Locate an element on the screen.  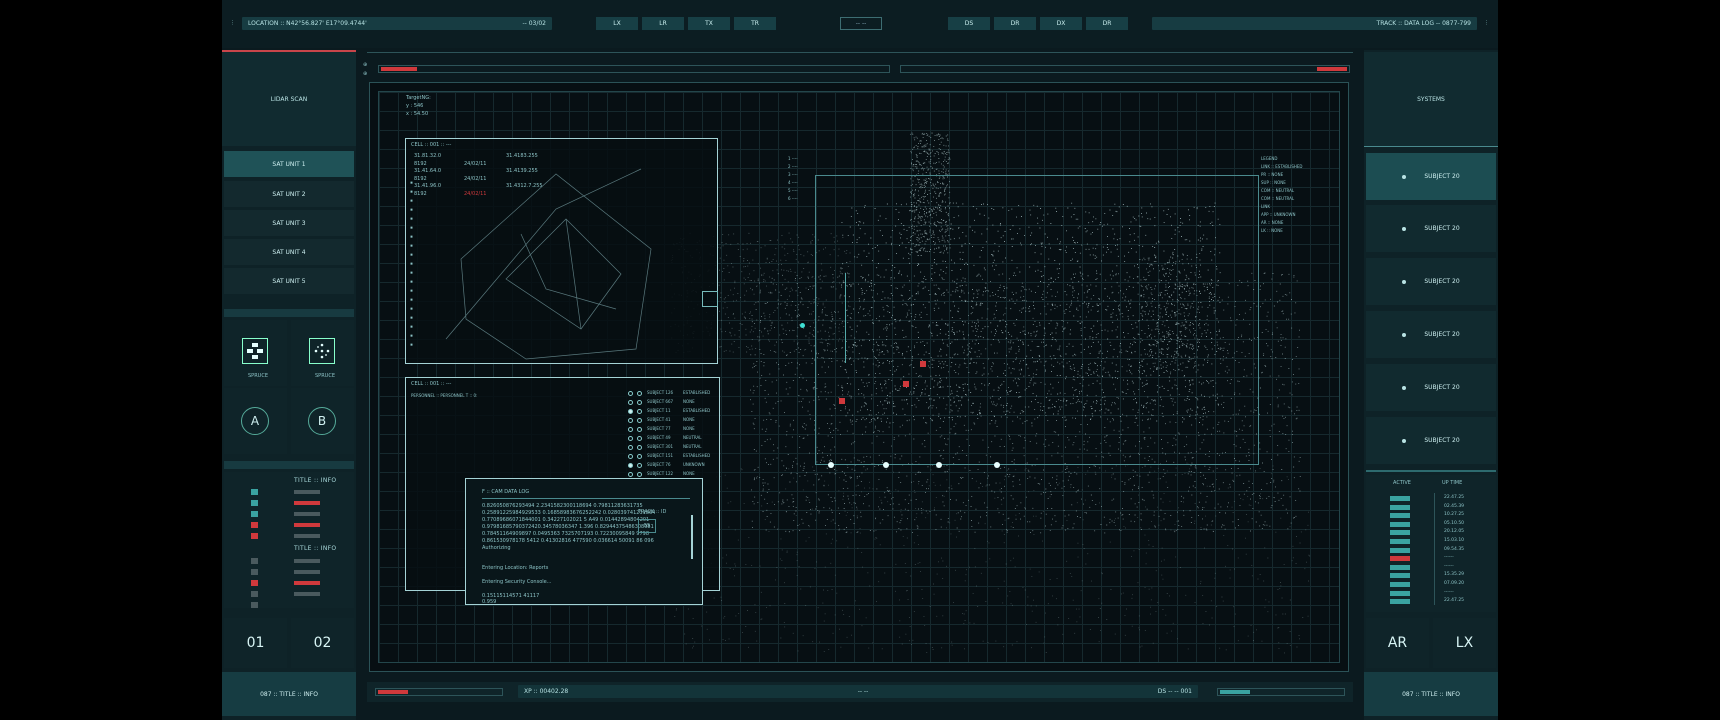
subject-list-row: SUBJECT 41 NONE is located at coordinates (673, 421).